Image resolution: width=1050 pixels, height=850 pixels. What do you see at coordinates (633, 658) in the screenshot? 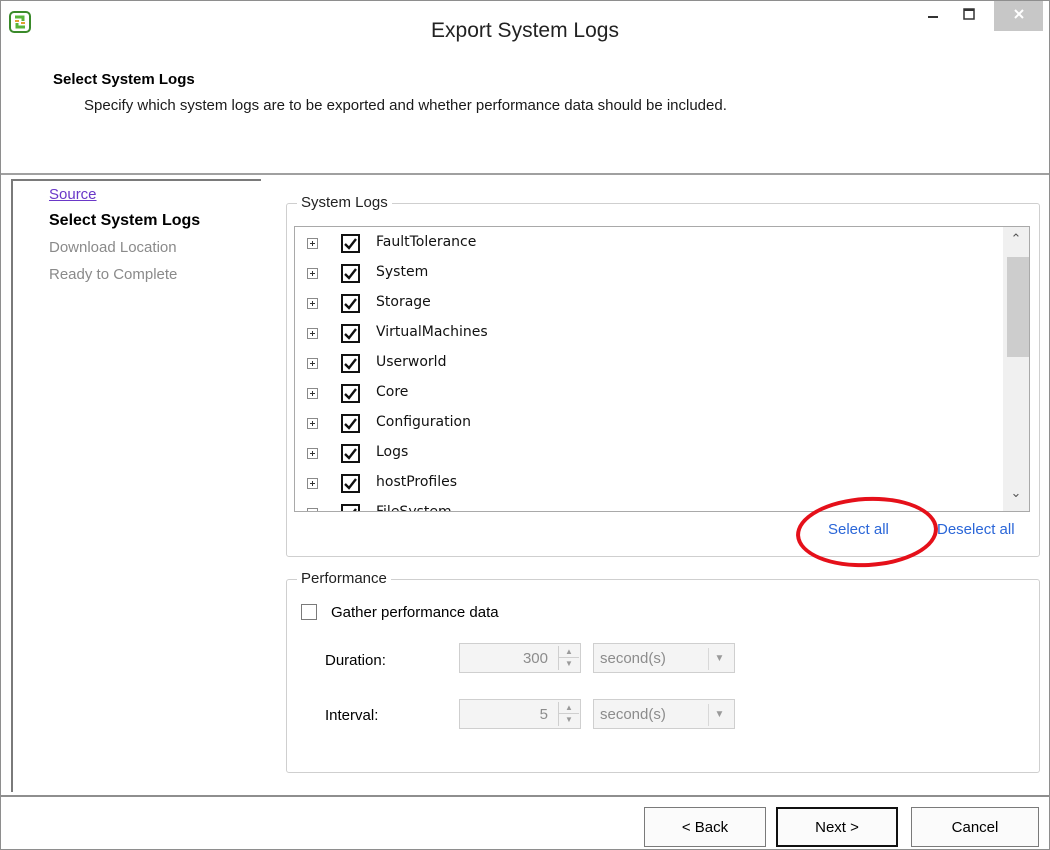
I see `duration-unit-value: second(s)` at bounding box center [633, 658].